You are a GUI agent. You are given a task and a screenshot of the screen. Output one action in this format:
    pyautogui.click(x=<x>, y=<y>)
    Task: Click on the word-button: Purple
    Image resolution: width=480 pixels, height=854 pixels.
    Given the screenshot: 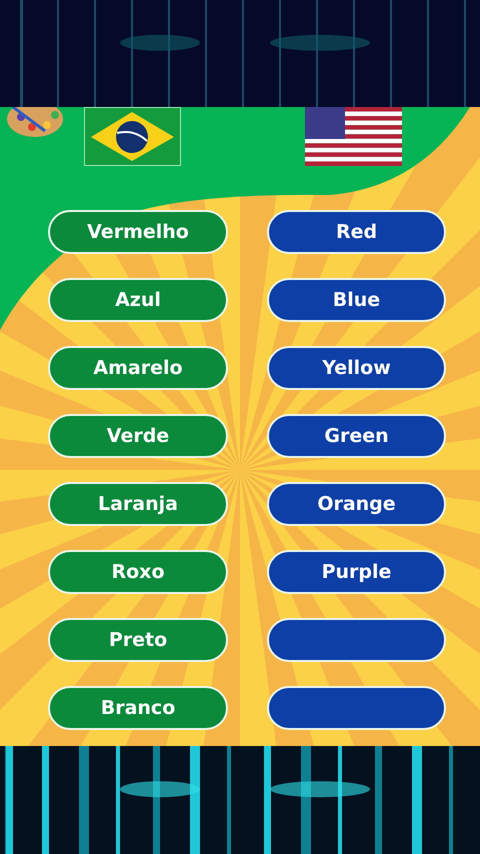 What is the action you would take?
    pyautogui.click(x=356, y=572)
    